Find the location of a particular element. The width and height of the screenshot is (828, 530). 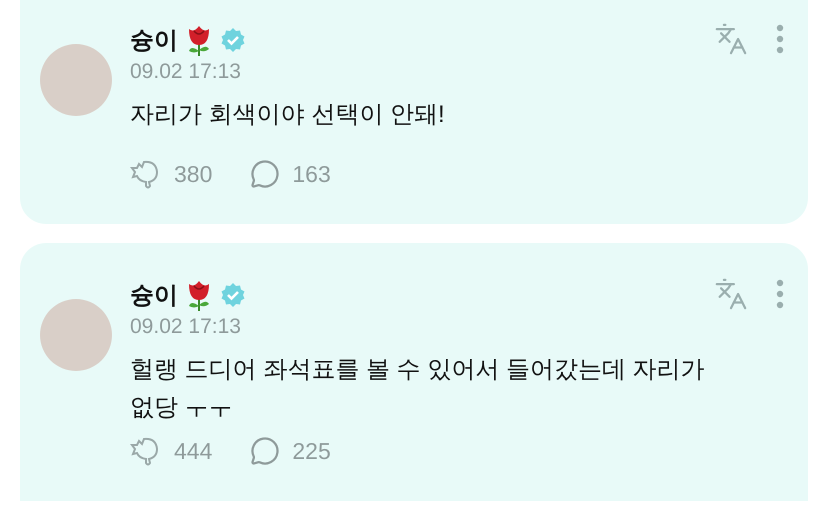

post-text: 자리가 회색이야 선택이 안돼! is located at coordinates (288, 115).